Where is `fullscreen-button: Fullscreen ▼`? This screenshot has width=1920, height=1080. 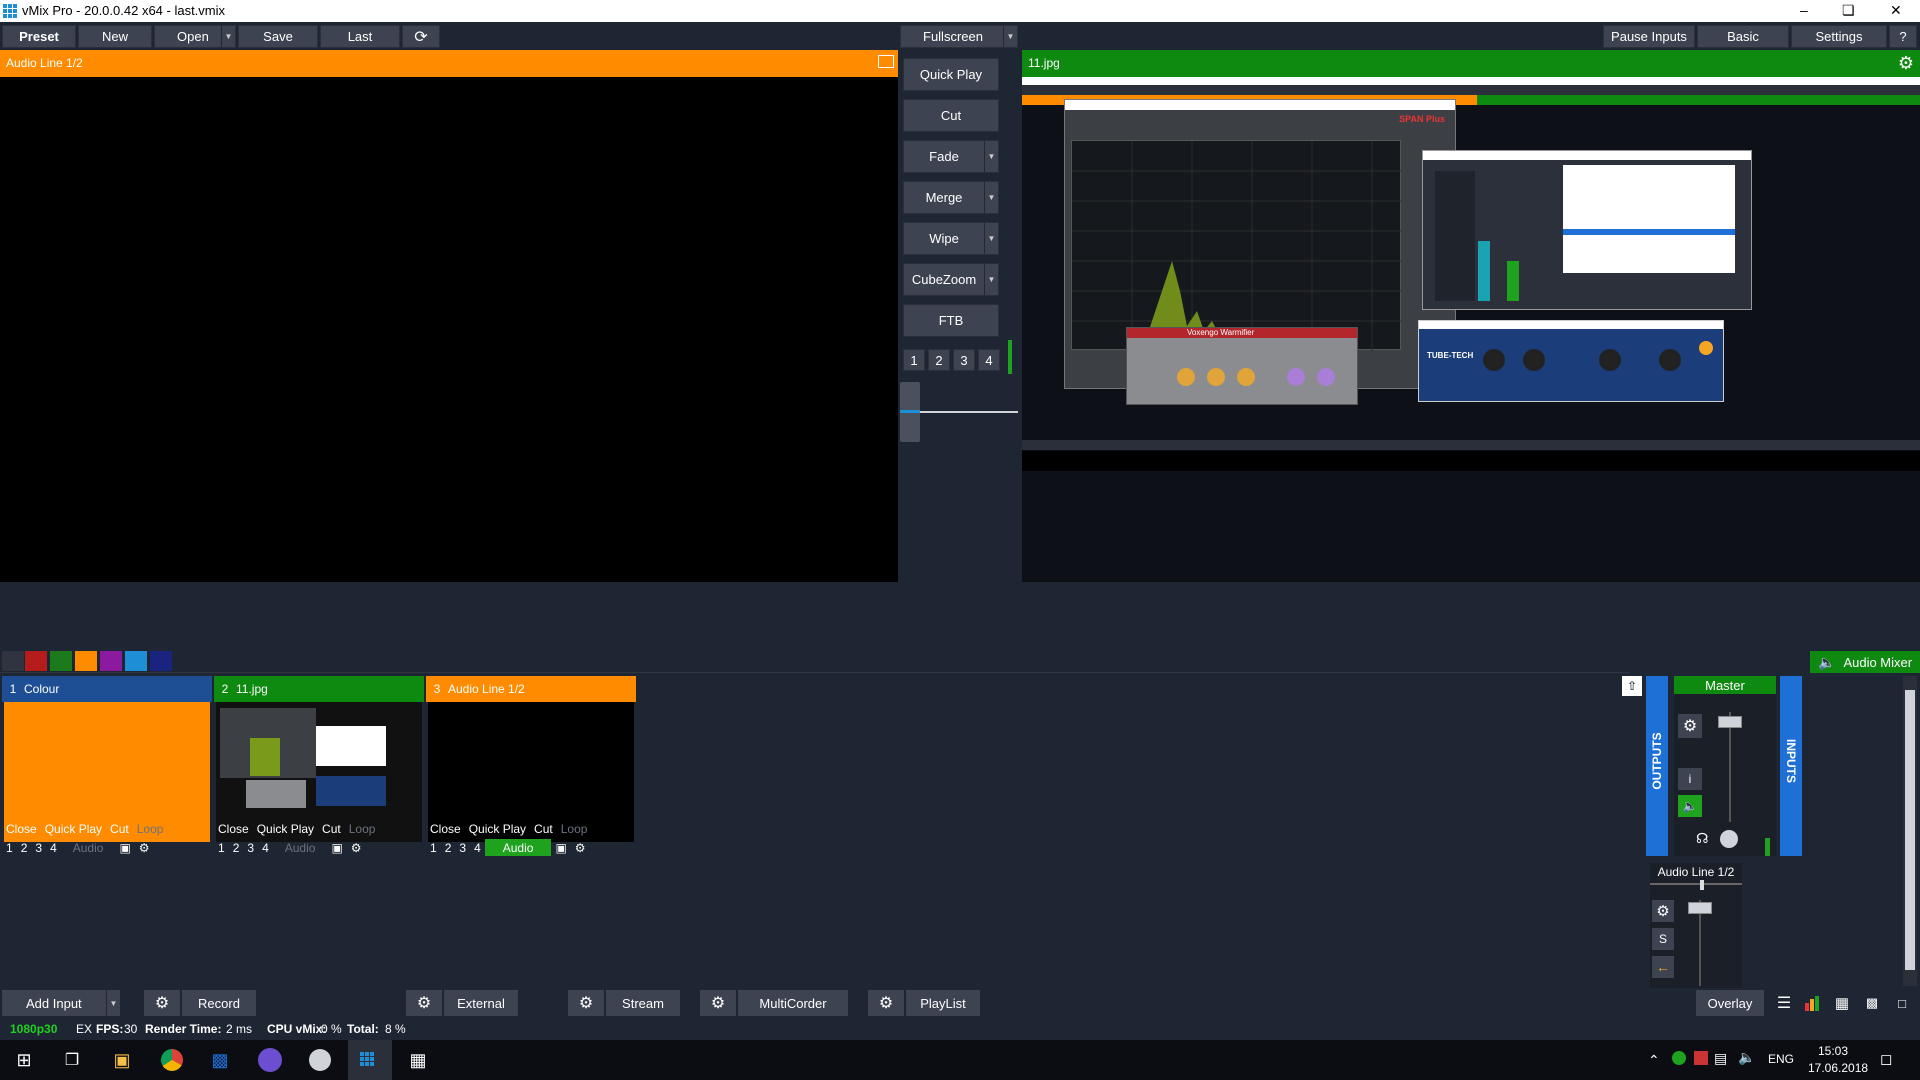
fullscreen-button: Fullscreen ▼ is located at coordinates (959, 36).